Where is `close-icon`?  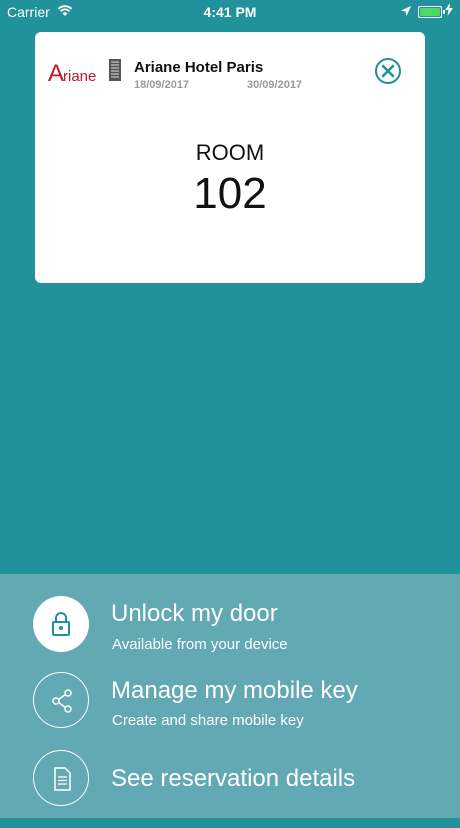
close-icon is located at coordinates (388, 71).